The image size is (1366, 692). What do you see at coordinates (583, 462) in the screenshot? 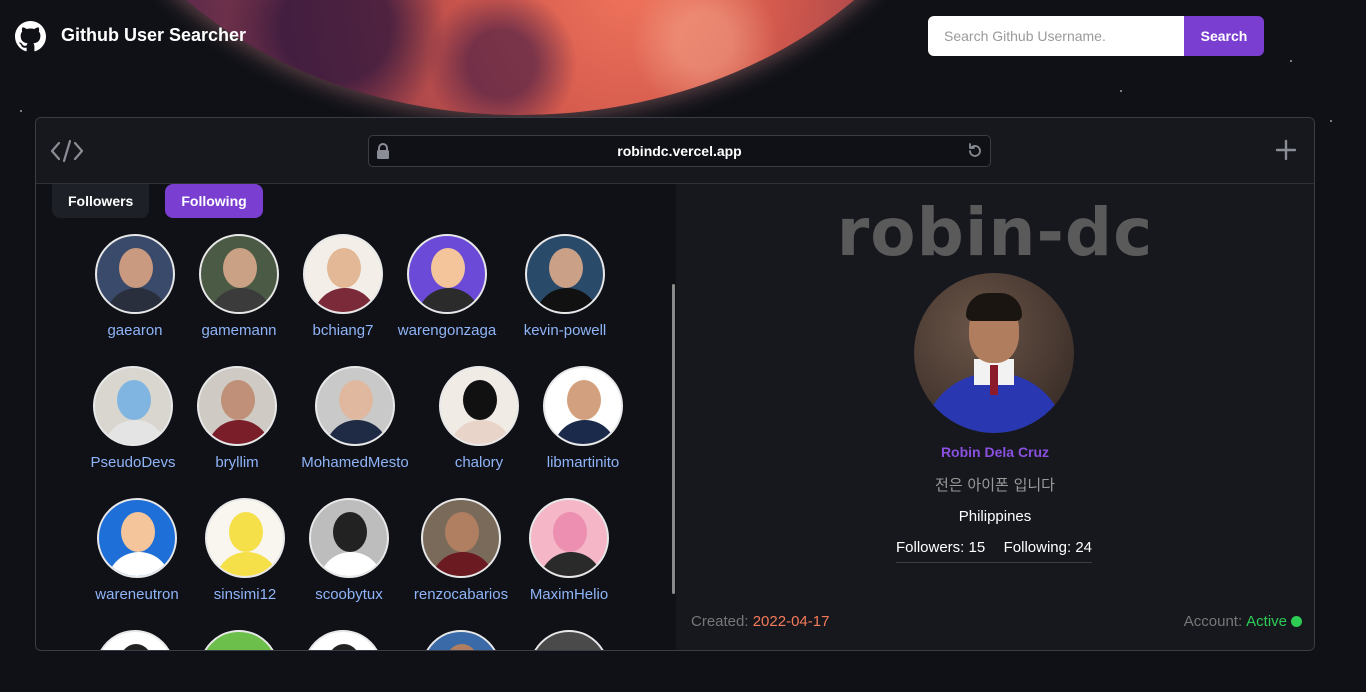
I see `username-link: libmartinito` at bounding box center [583, 462].